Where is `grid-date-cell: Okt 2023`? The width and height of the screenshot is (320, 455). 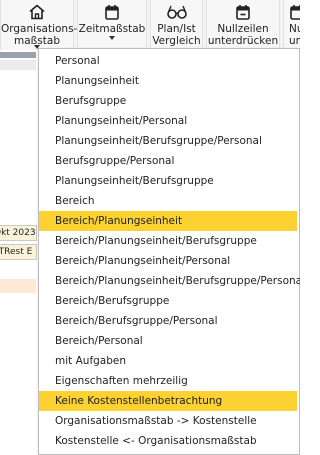 grid-date-cell: Okt 2023 is located at coordinates (18, 233).